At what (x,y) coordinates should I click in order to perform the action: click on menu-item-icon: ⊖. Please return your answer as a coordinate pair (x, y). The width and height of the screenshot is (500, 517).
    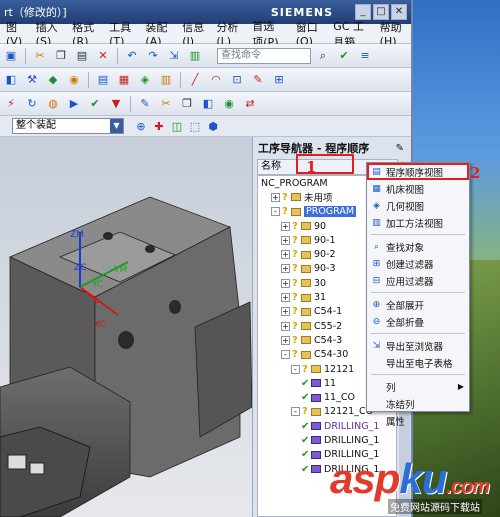
    Looking at the image, I should click on (376, 321).